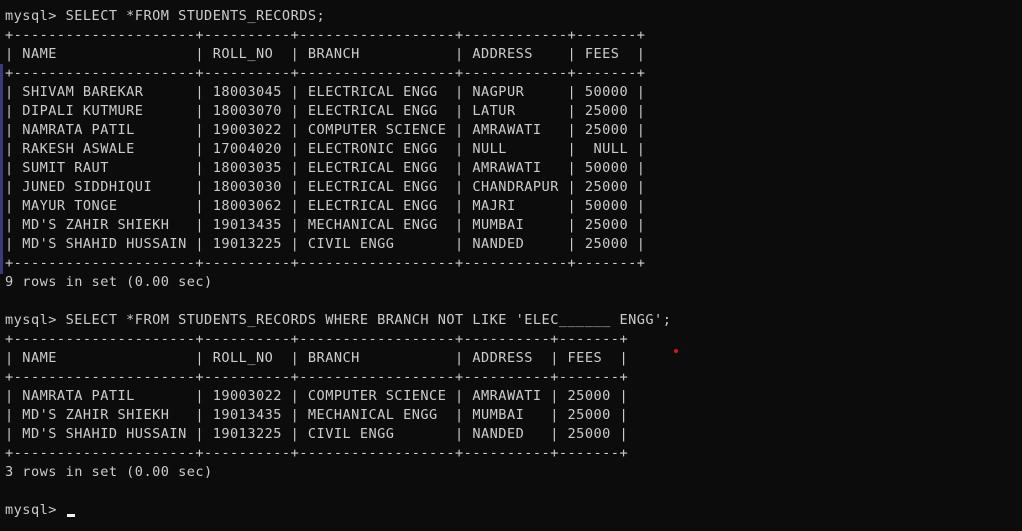 The height and width of the screenshot is (531, 1022). I want to click on command-prompt-line: mysql>, so click(338, 510).